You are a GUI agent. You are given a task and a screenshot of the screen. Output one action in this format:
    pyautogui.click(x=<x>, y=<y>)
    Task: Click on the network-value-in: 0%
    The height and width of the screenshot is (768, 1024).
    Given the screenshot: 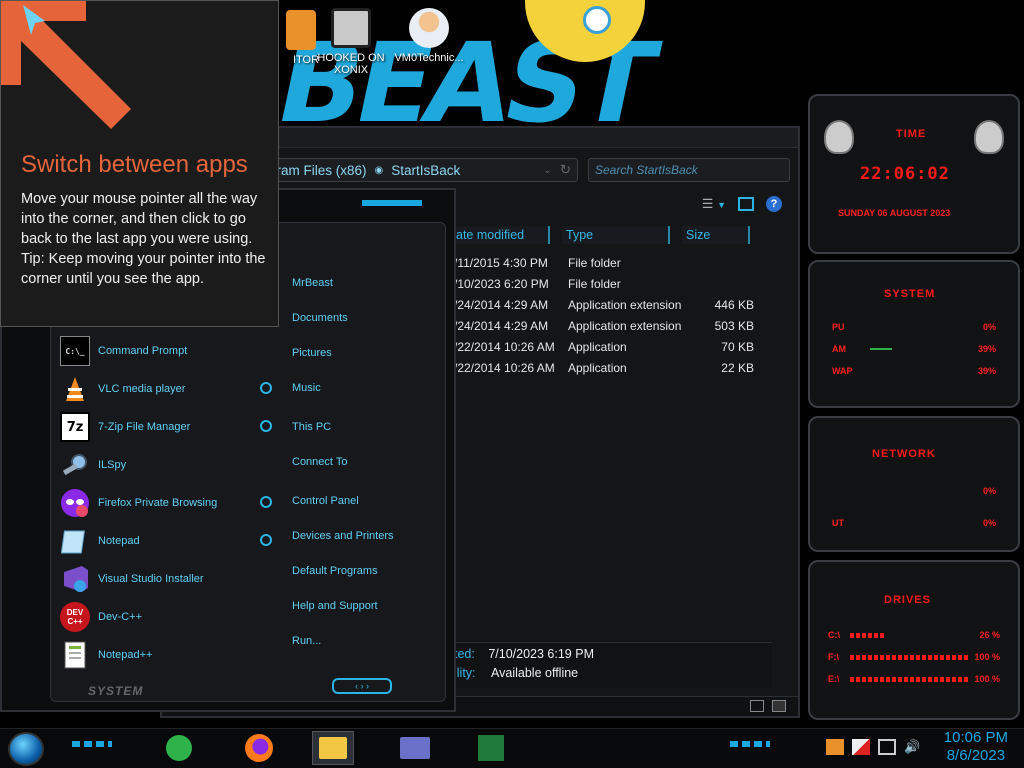 What is the action you would take?
    pyautogui.click(x=989, y=491)
    